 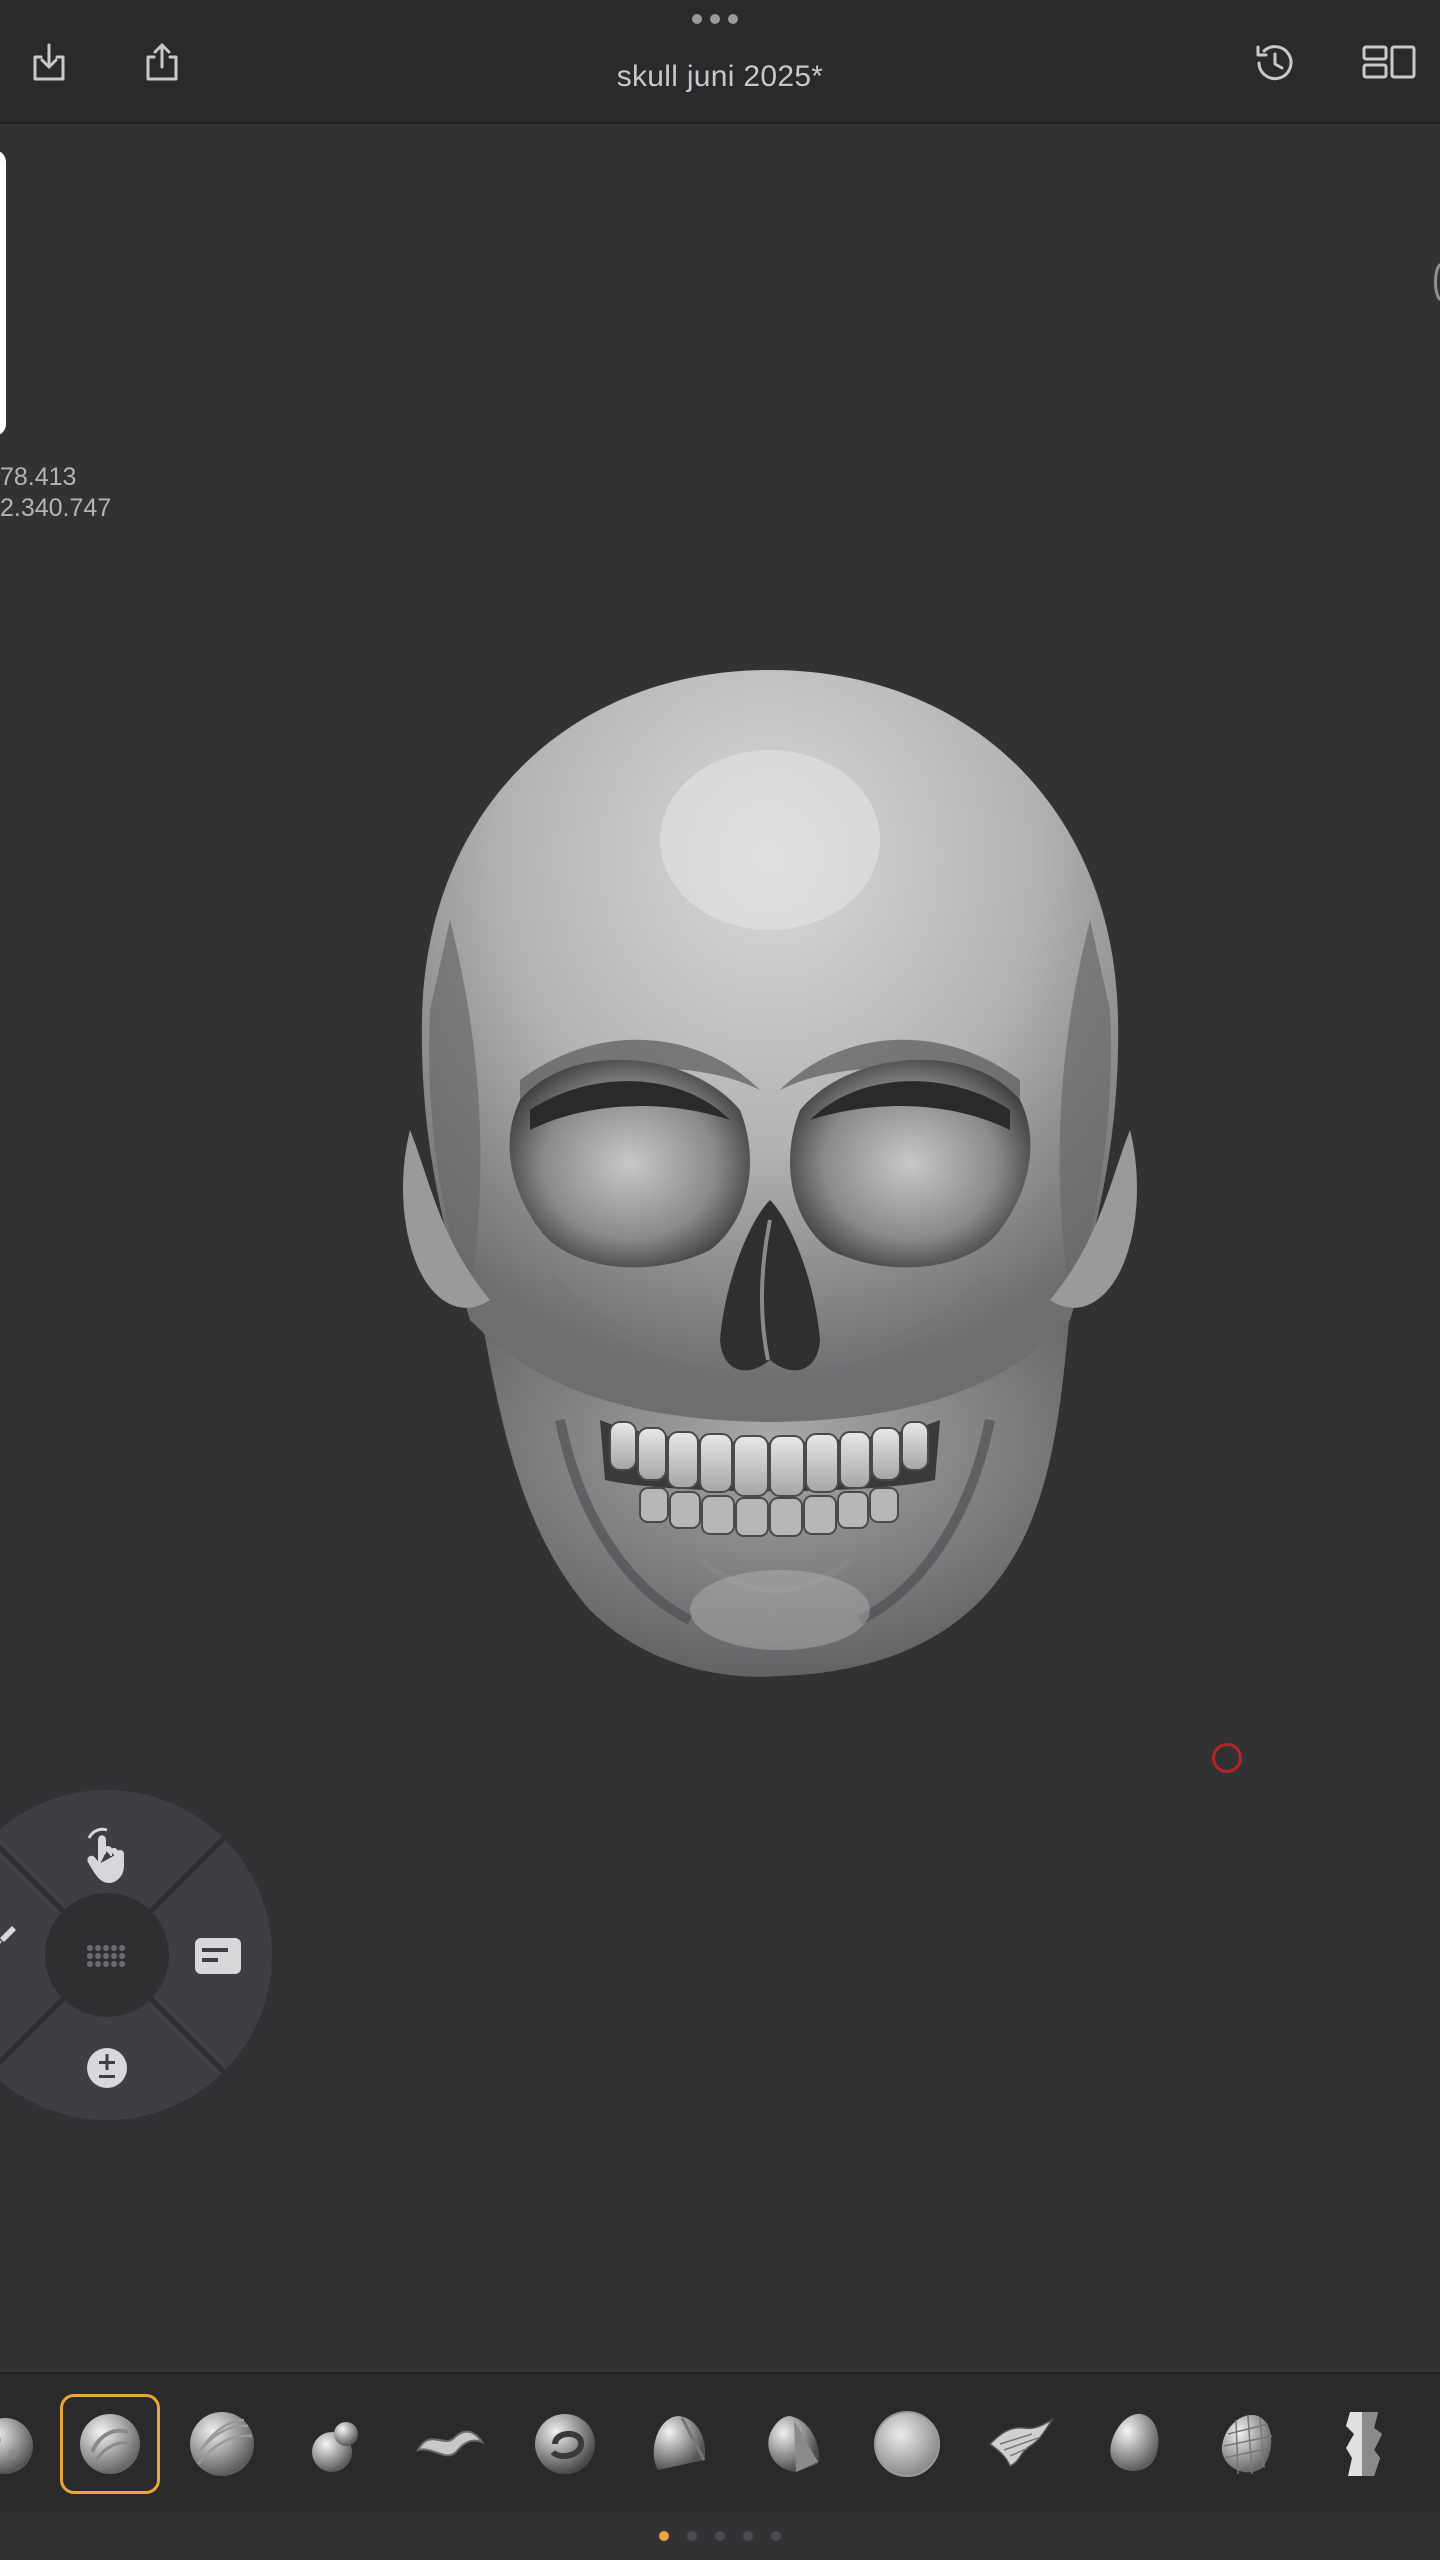 What do you see at coordinates (222, 2444) in the screenshot?
I see `brush-standard-lines` at bounding box center [222, 2444].